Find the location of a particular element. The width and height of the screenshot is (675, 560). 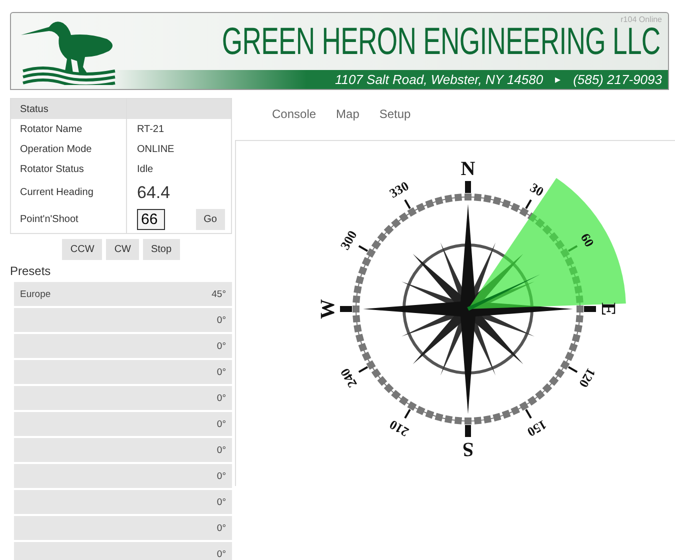

presets-title: Presets is located at coordinates (31, 271).